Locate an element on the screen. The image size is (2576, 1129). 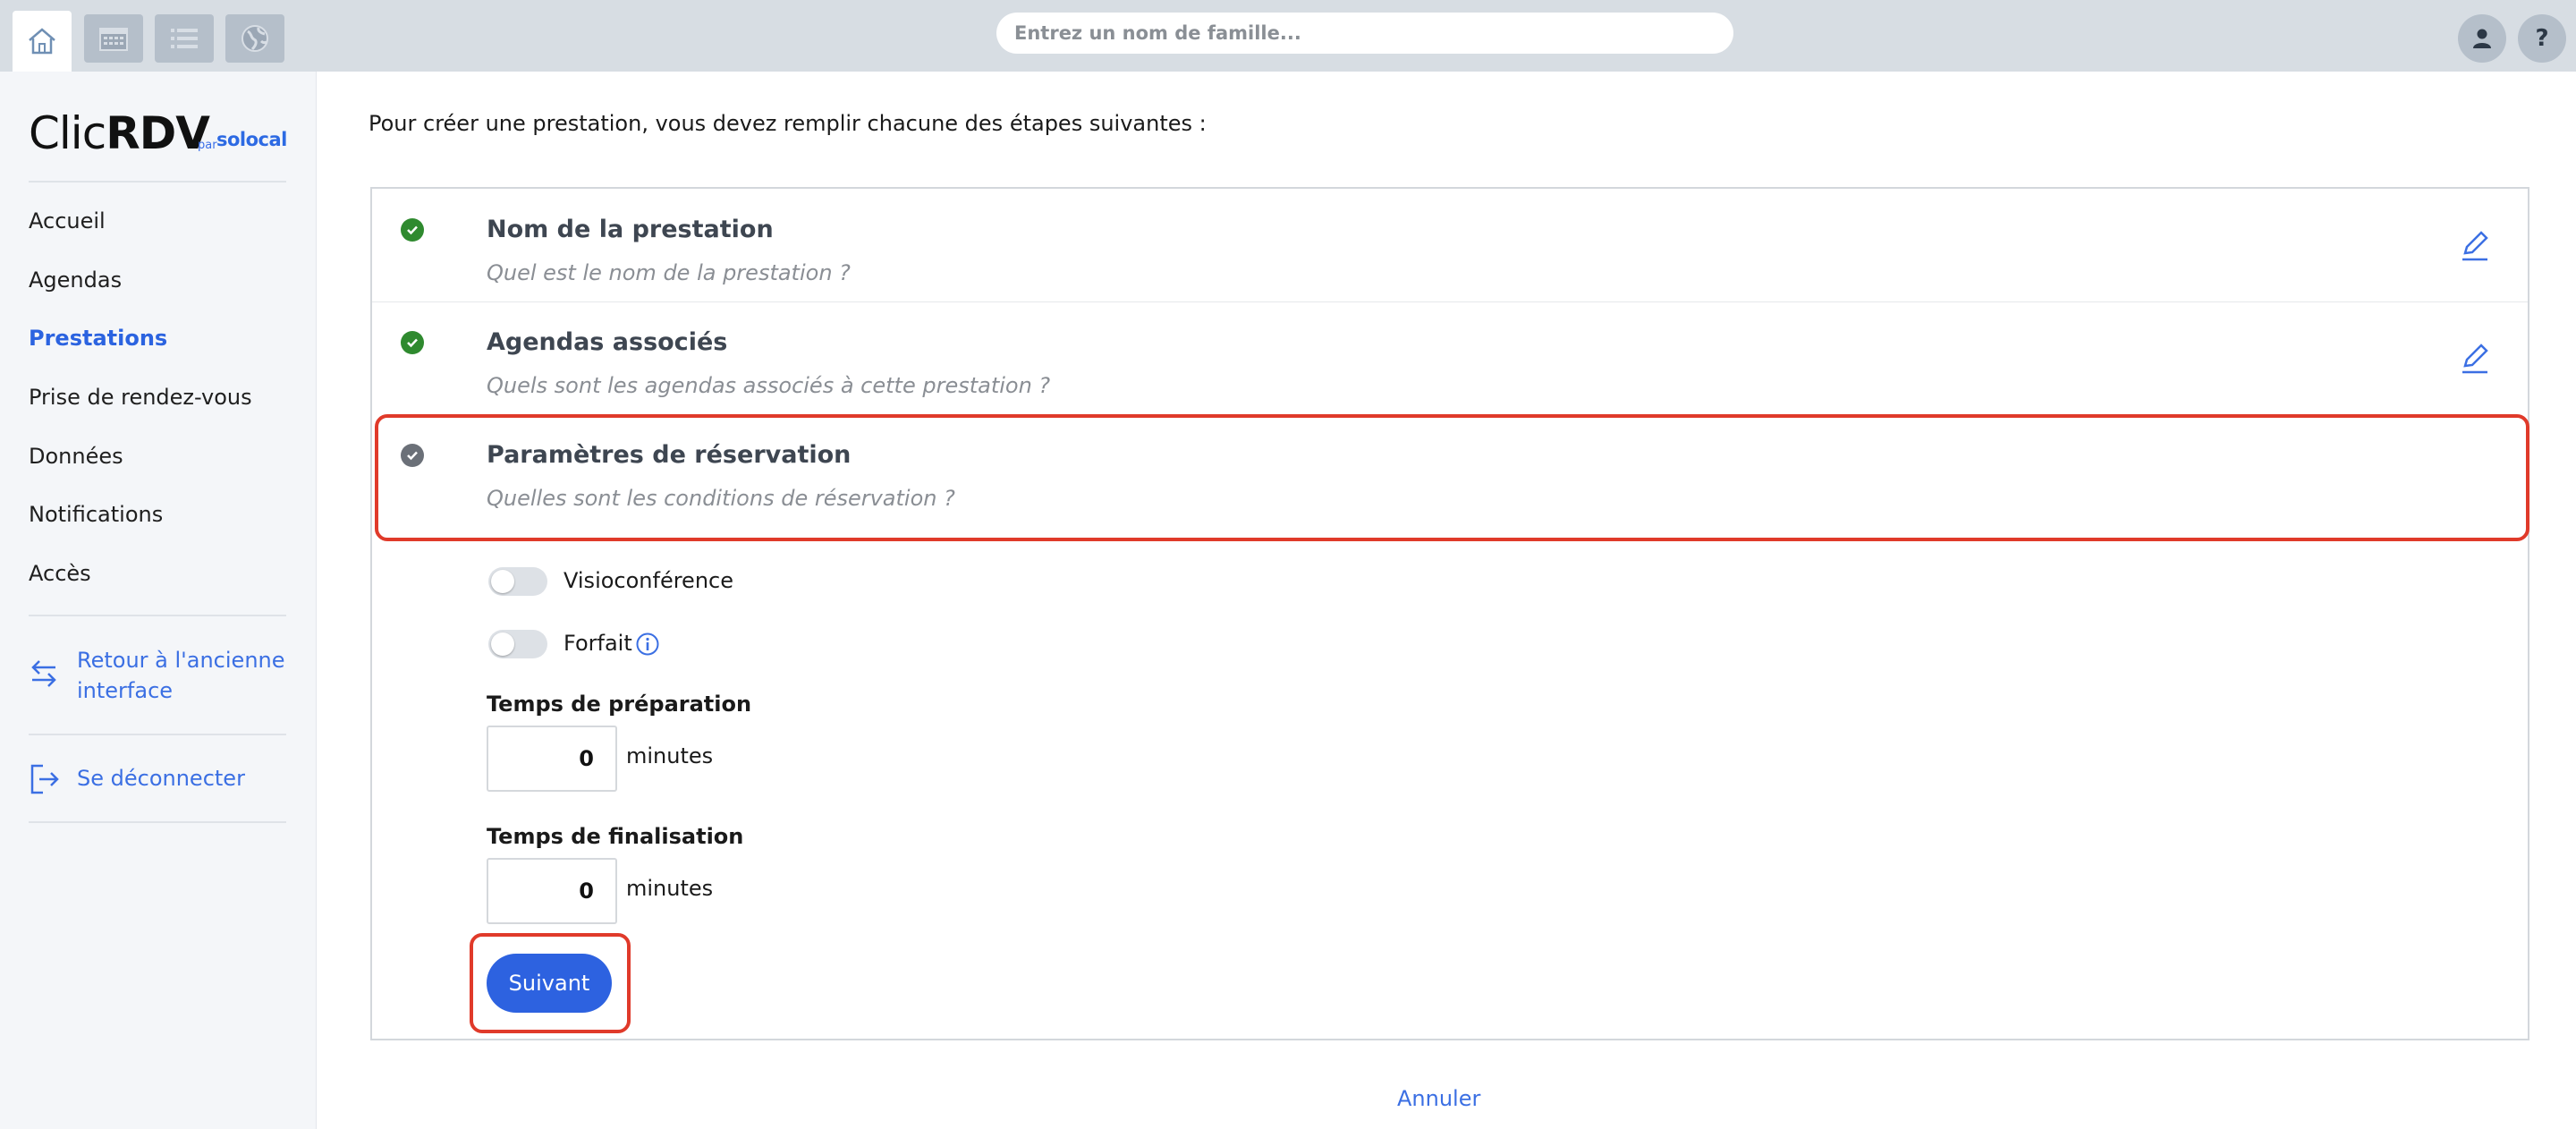
top-bar: ? is located at coordinates (1288, 36).